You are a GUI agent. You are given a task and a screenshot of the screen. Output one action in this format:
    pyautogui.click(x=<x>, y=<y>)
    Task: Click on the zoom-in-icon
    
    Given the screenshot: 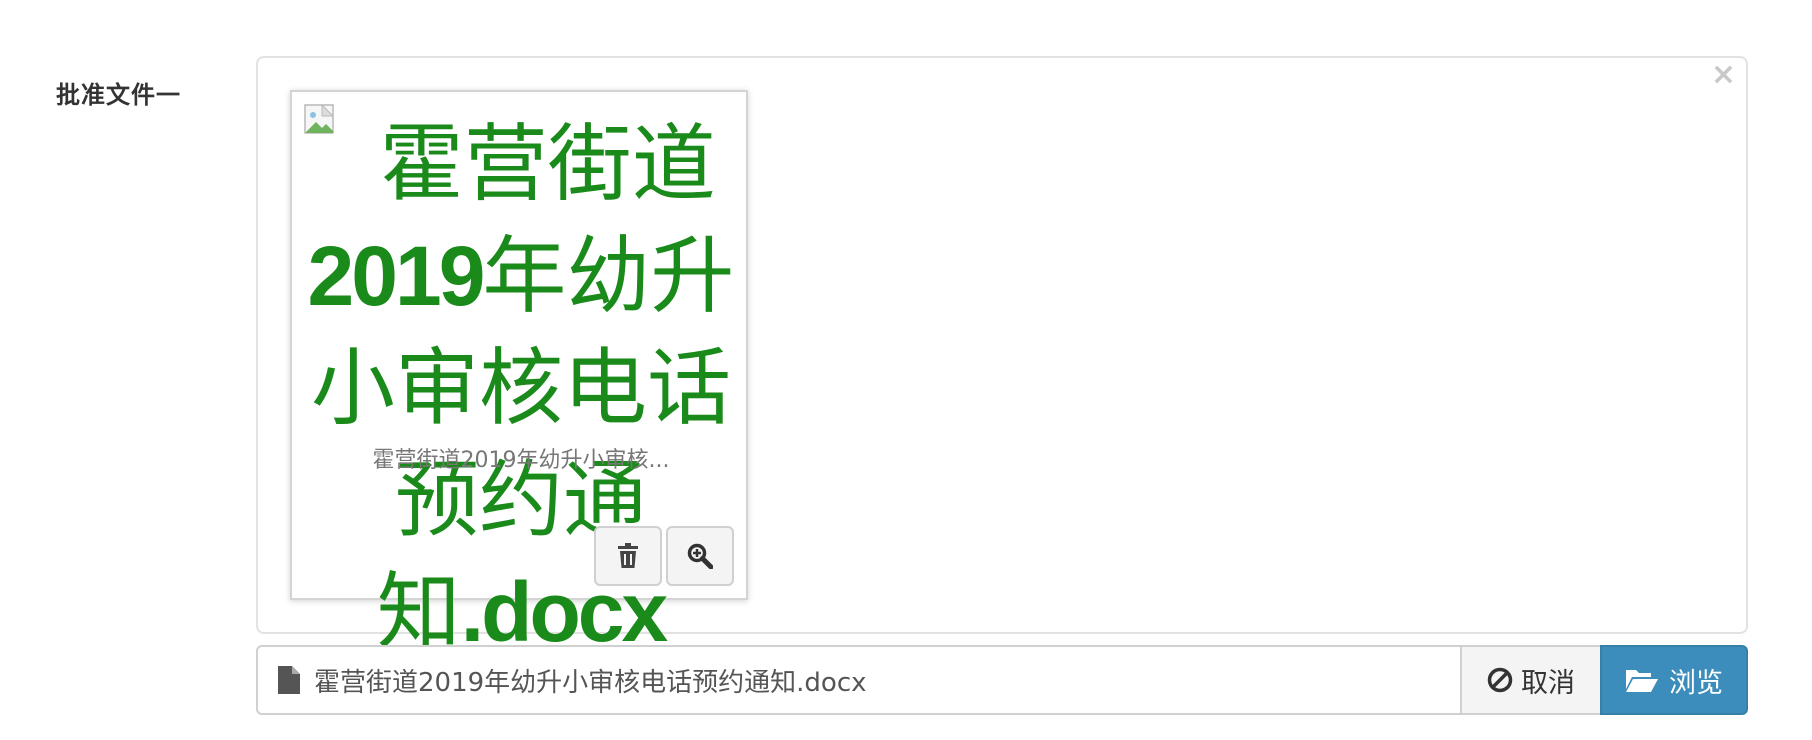 What is the action you would take?
    pyautogui.click(x=700, y=556)
    